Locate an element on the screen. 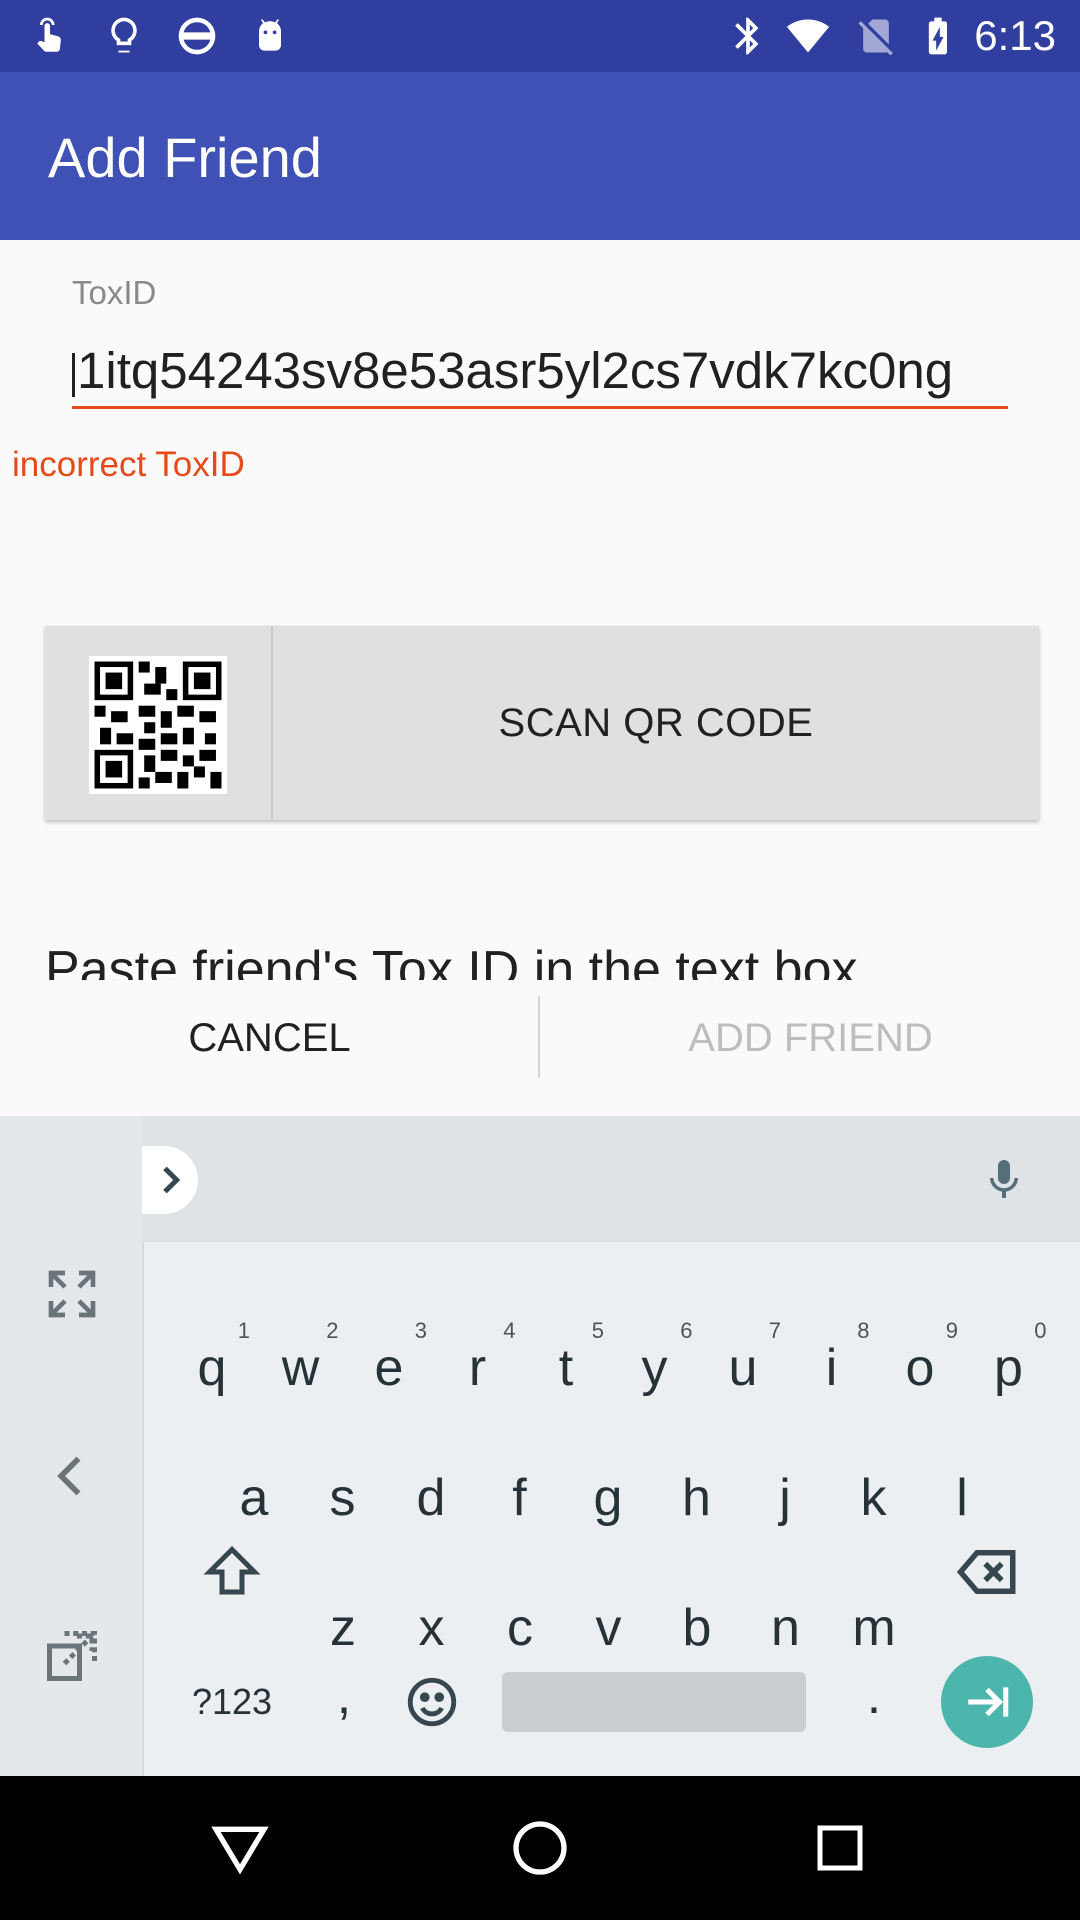 Image resolution: width=1080 pixels, height=1920 pixels. do-not-disturb-icon is located at coordinates (197, 36).